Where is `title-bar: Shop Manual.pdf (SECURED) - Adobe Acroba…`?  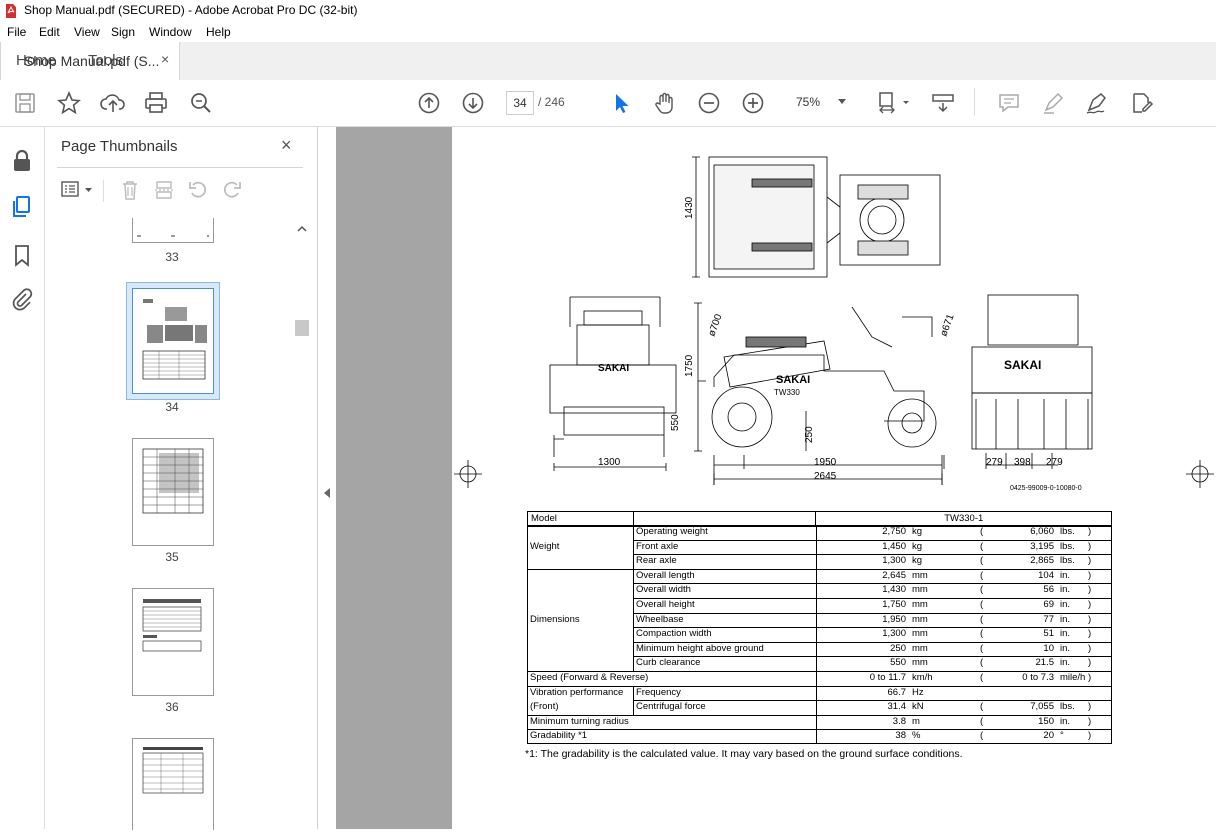
title-bar: Shop Manual.pdf (SECURED) - Adobe Acroba… is located at coordinates (608, 11).